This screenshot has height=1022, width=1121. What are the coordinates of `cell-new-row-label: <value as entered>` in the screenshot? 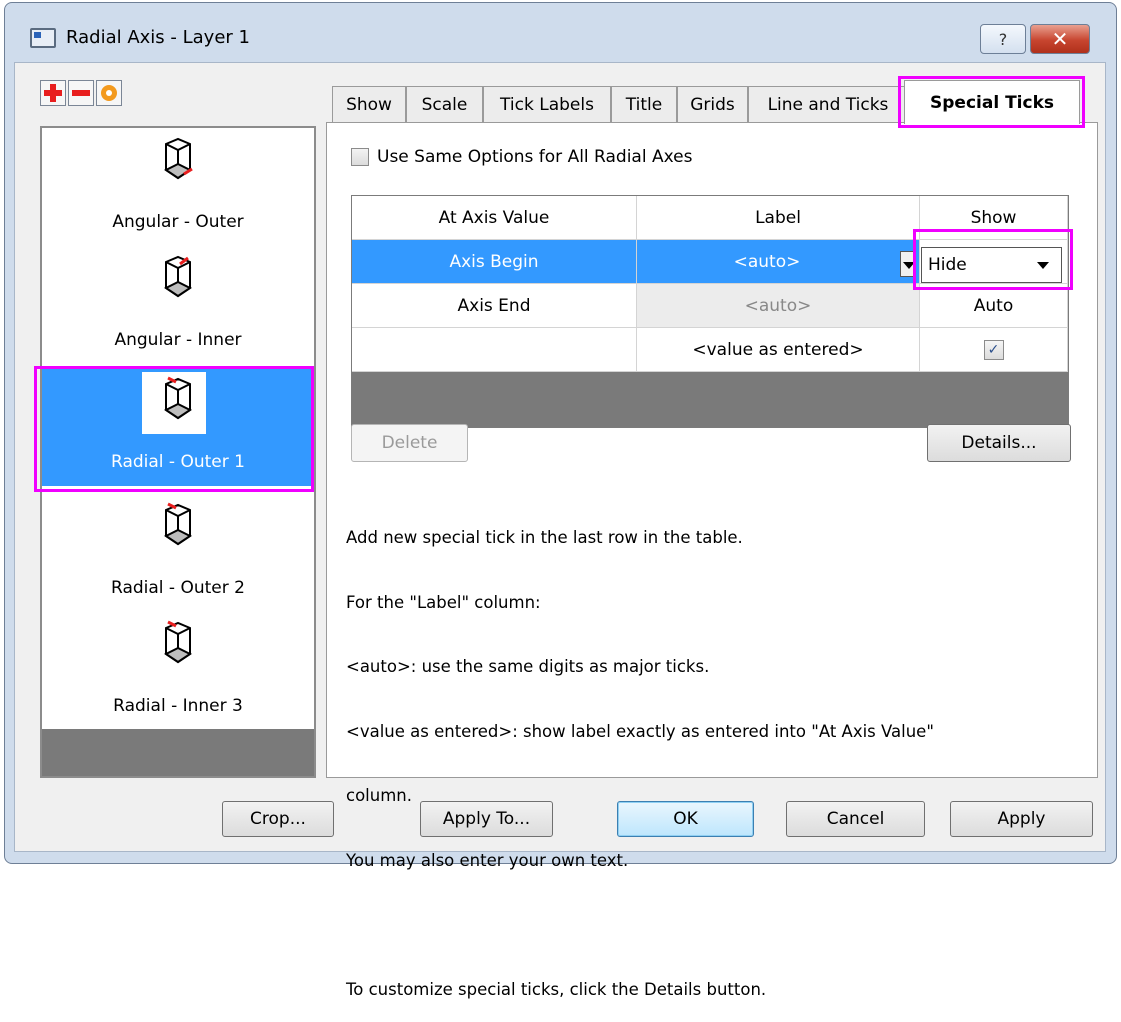 It's located at (778, 350).